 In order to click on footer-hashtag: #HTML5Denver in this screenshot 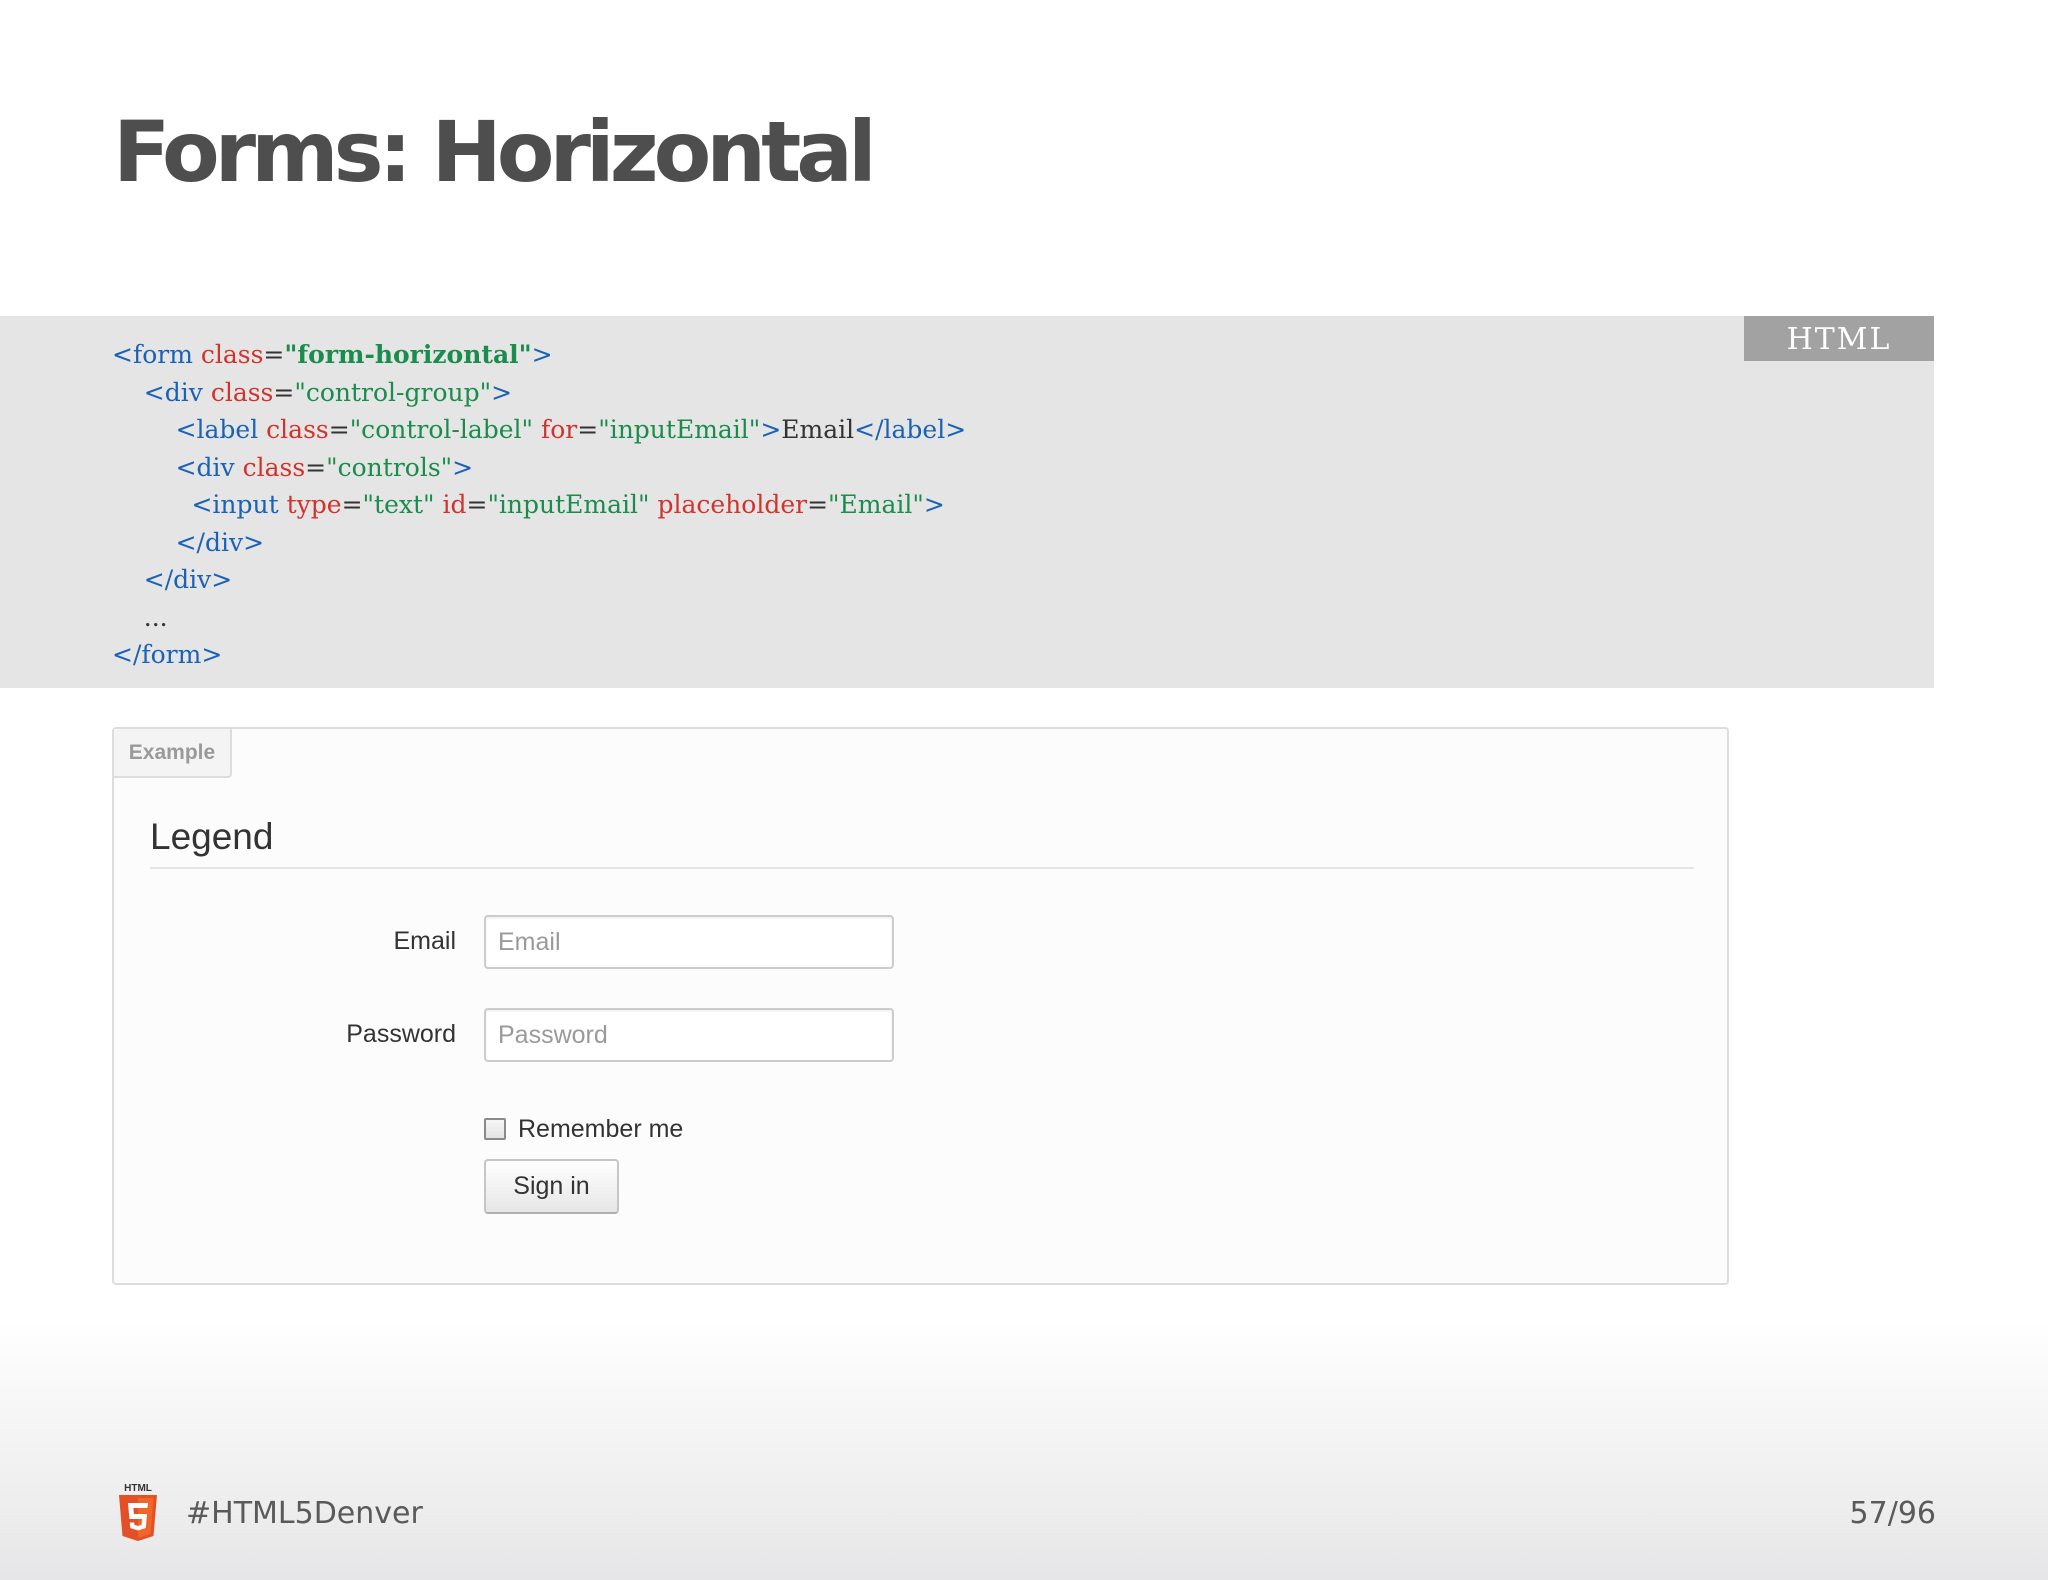, I will do `click(304, 1513)`.